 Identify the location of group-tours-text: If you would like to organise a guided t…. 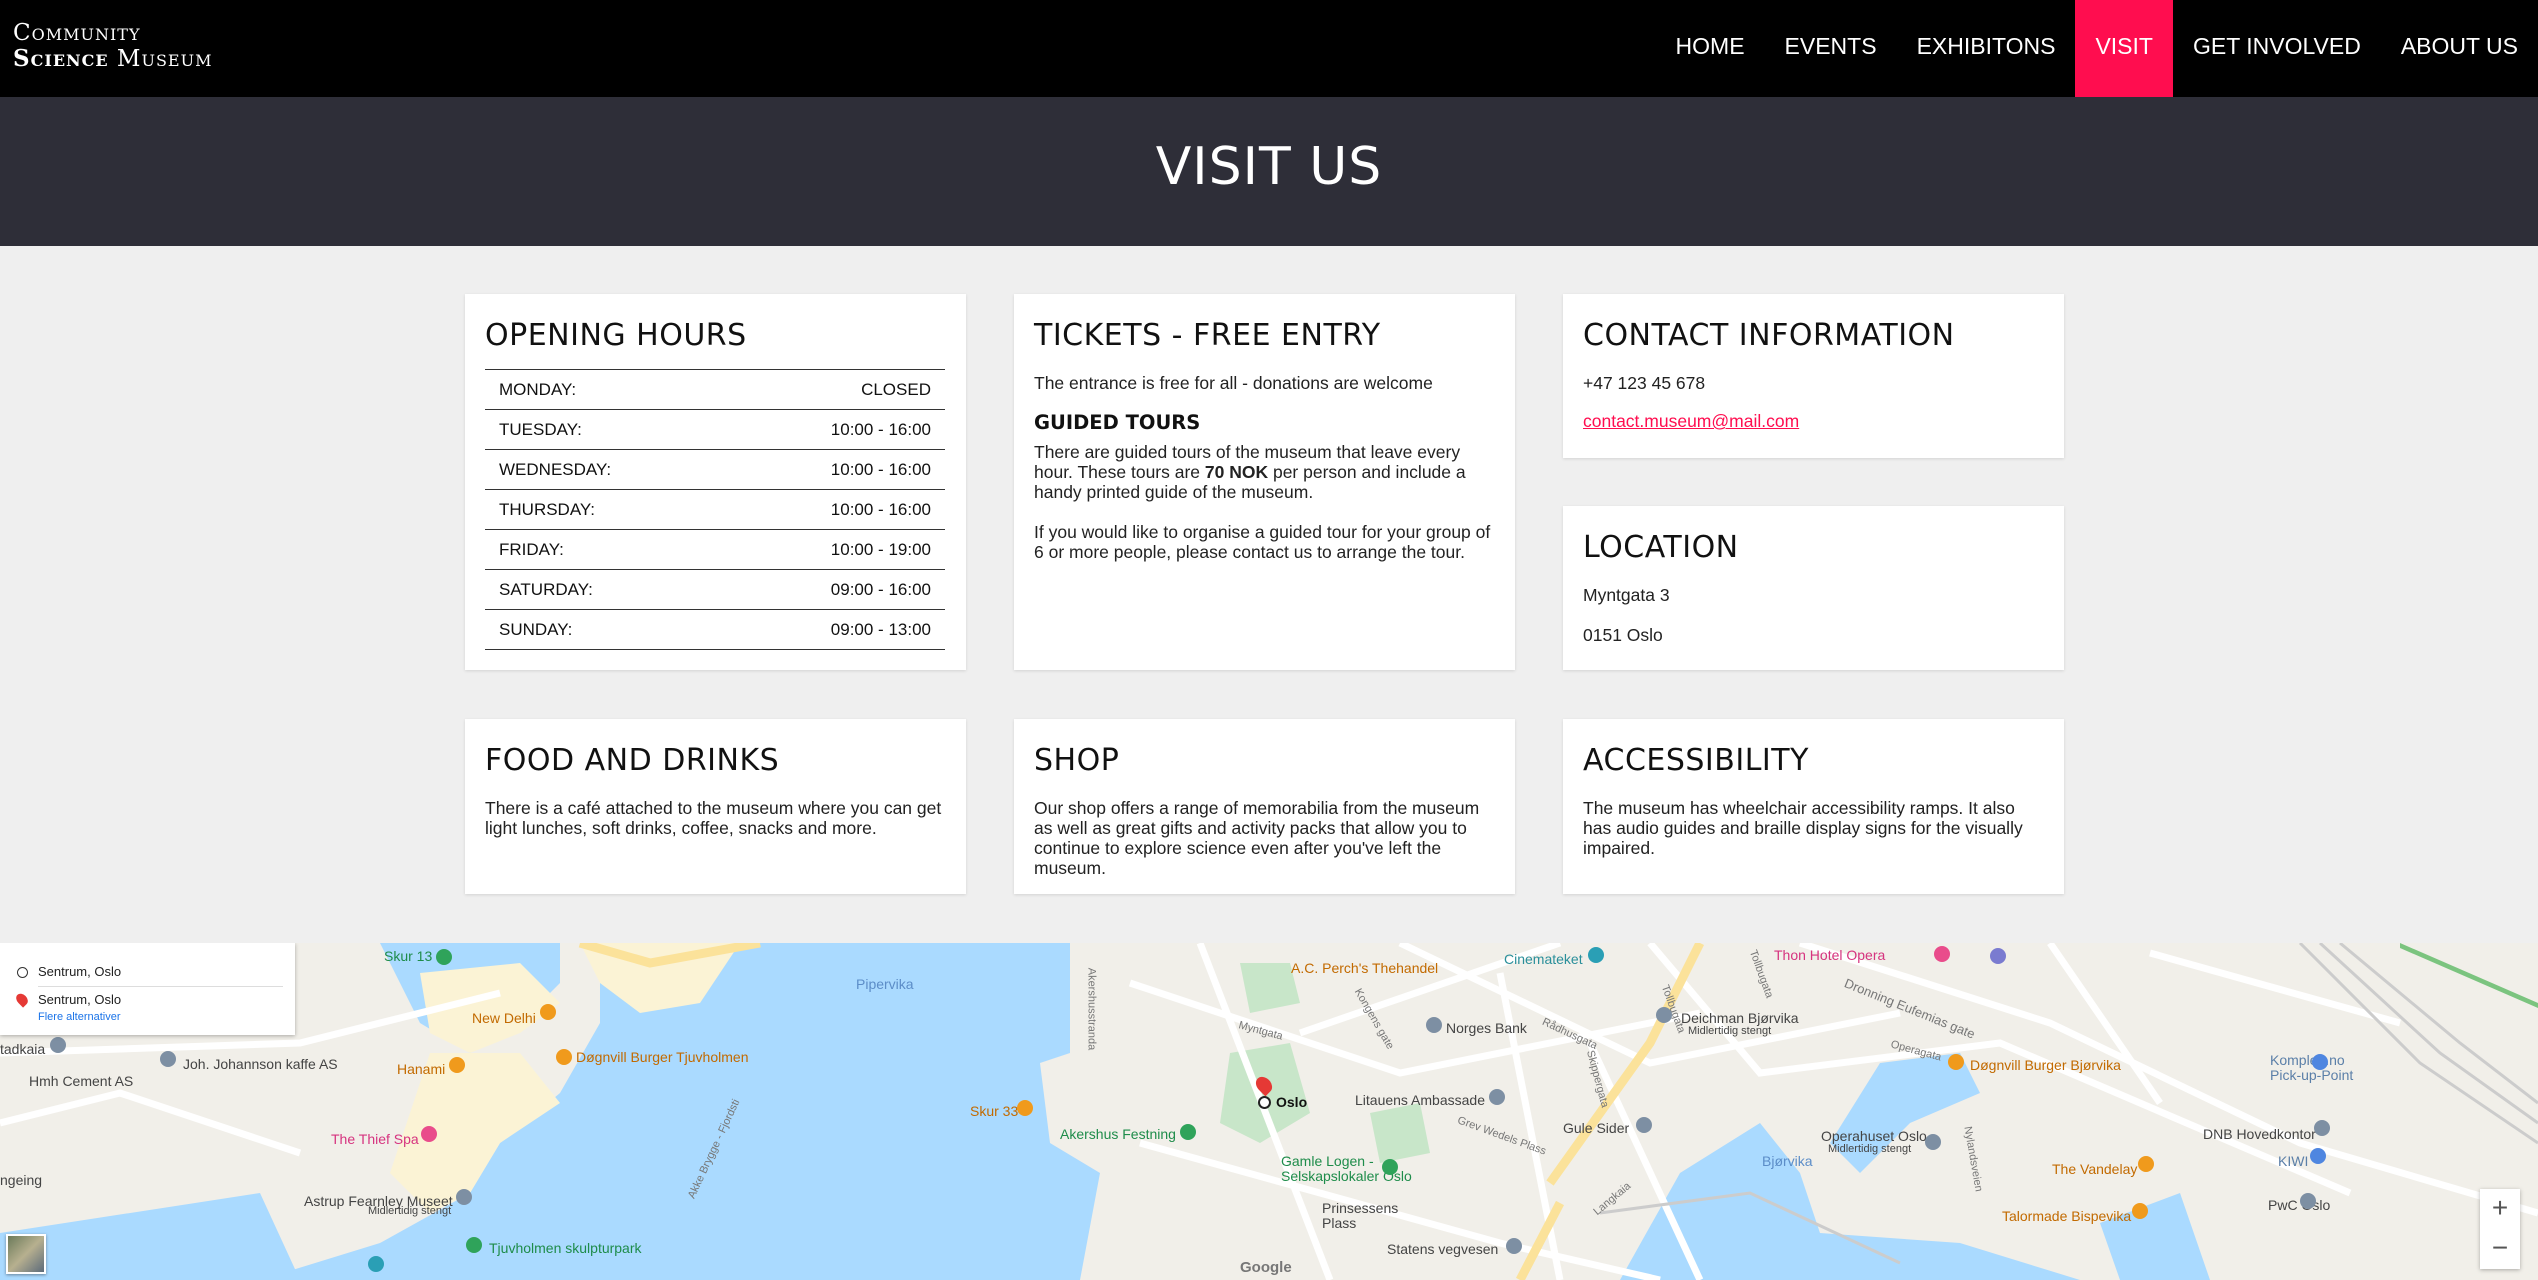
(1262, 542).